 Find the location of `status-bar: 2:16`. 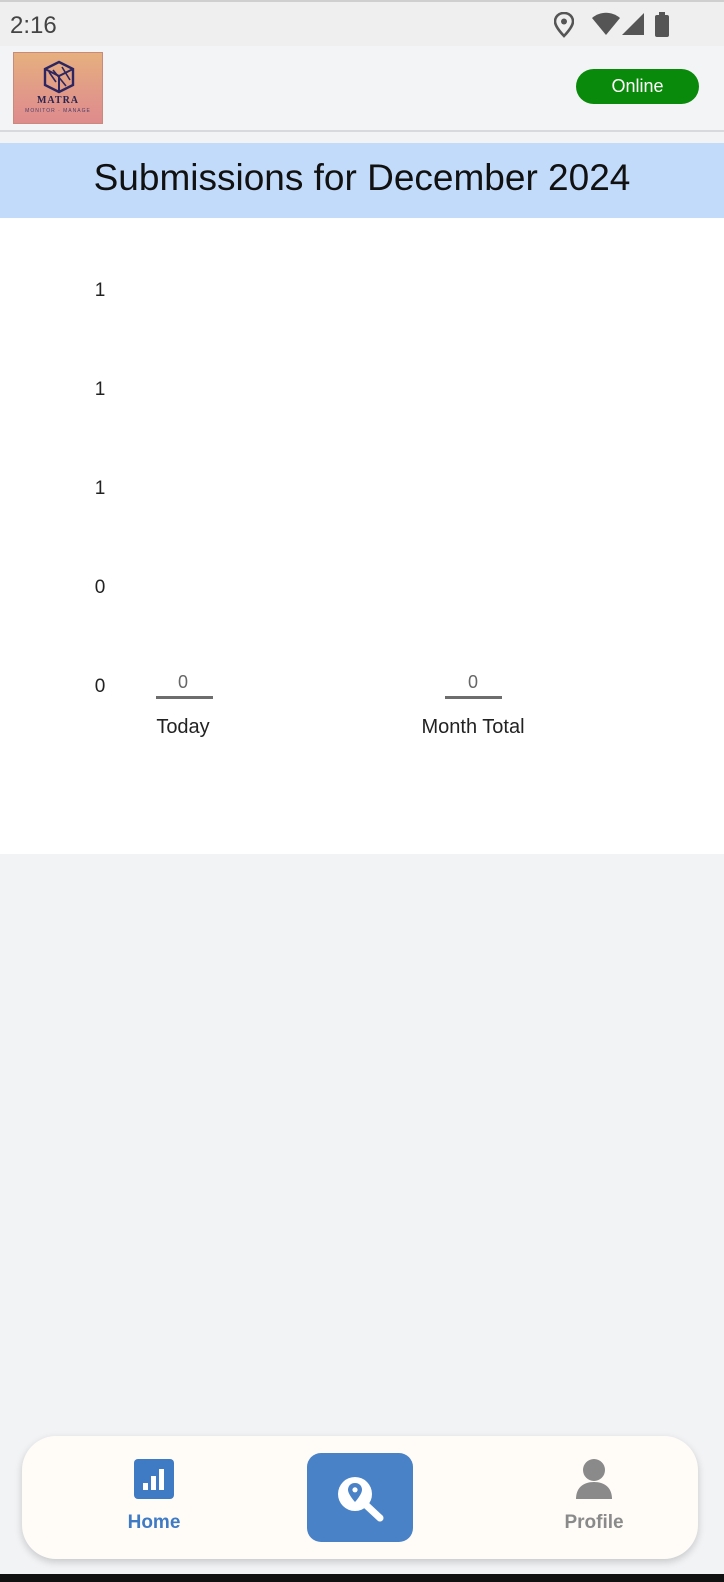

status-bar: 2:16 is located at coordinates (362, 23).